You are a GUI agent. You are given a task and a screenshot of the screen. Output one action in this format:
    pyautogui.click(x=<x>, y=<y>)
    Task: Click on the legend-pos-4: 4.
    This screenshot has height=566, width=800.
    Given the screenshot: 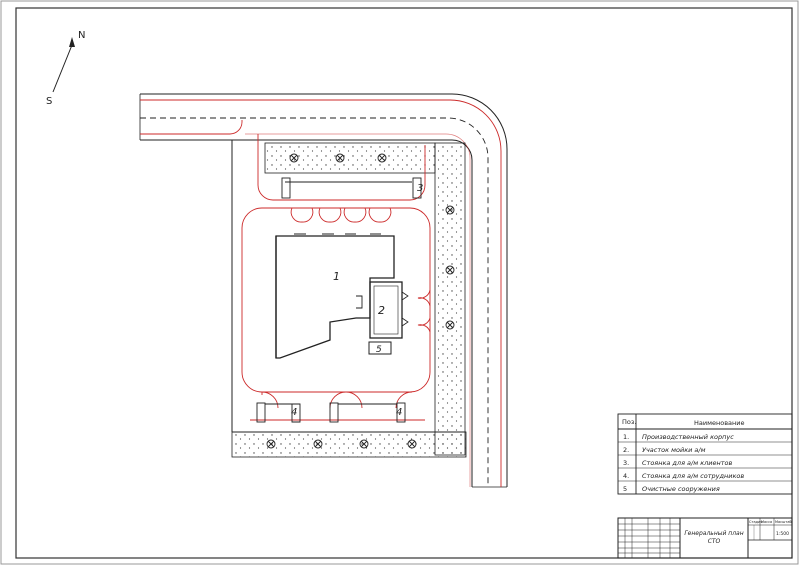 What is the action you would take?
    pyautogui.click(x=626, y=476)
    